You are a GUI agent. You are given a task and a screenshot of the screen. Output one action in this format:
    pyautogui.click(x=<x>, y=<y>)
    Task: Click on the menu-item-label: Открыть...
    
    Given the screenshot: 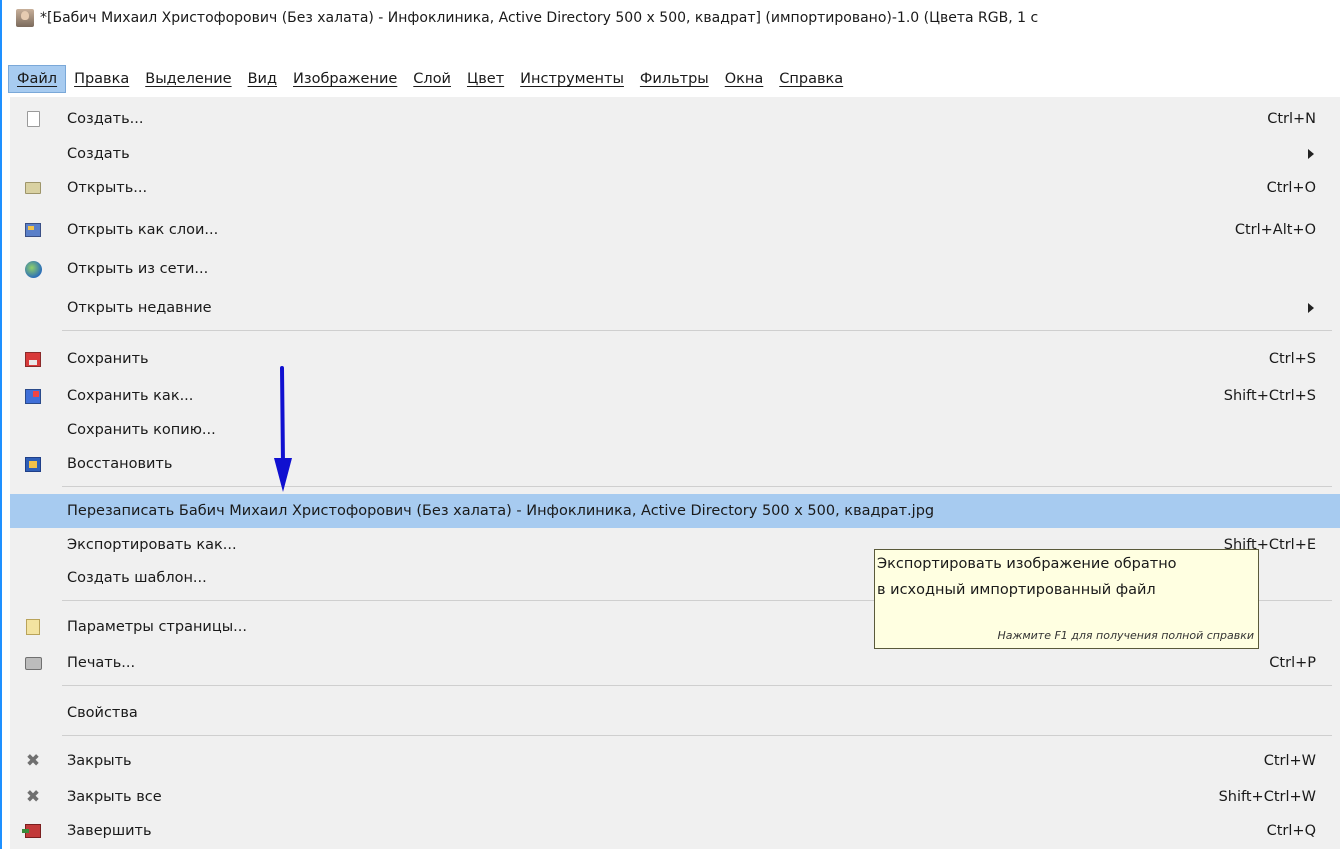 What is the action you would take?
    pyautogui.click(x=107, y=188)
    